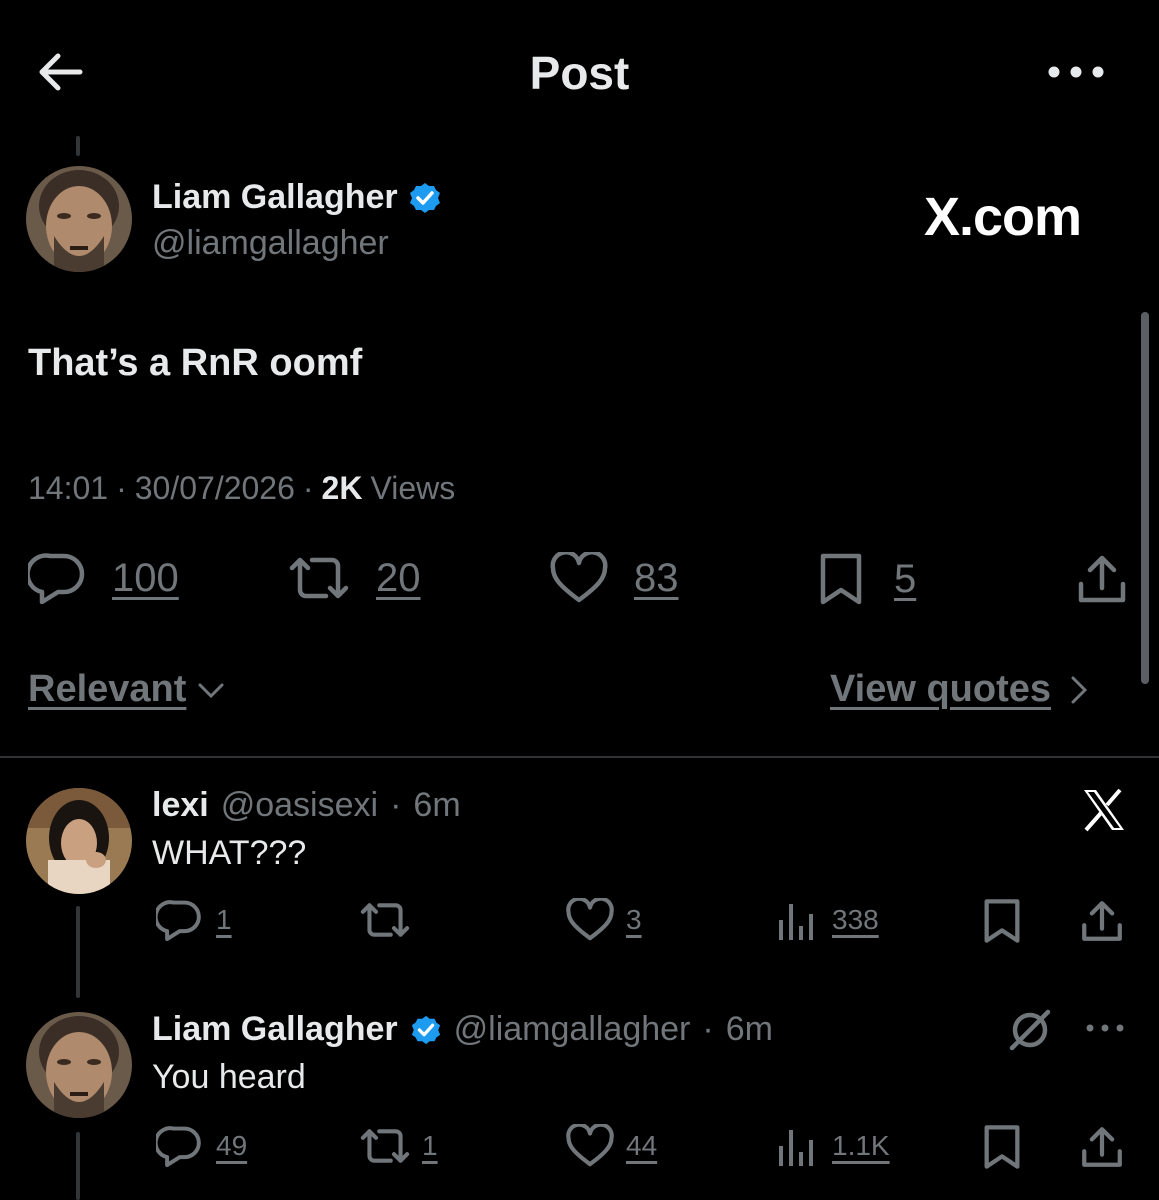 The image size is (1159, 1200). Describe the element at coordinates (275, 197) in the screenshot. I see `author-name: Liam Gallagher` at that location.